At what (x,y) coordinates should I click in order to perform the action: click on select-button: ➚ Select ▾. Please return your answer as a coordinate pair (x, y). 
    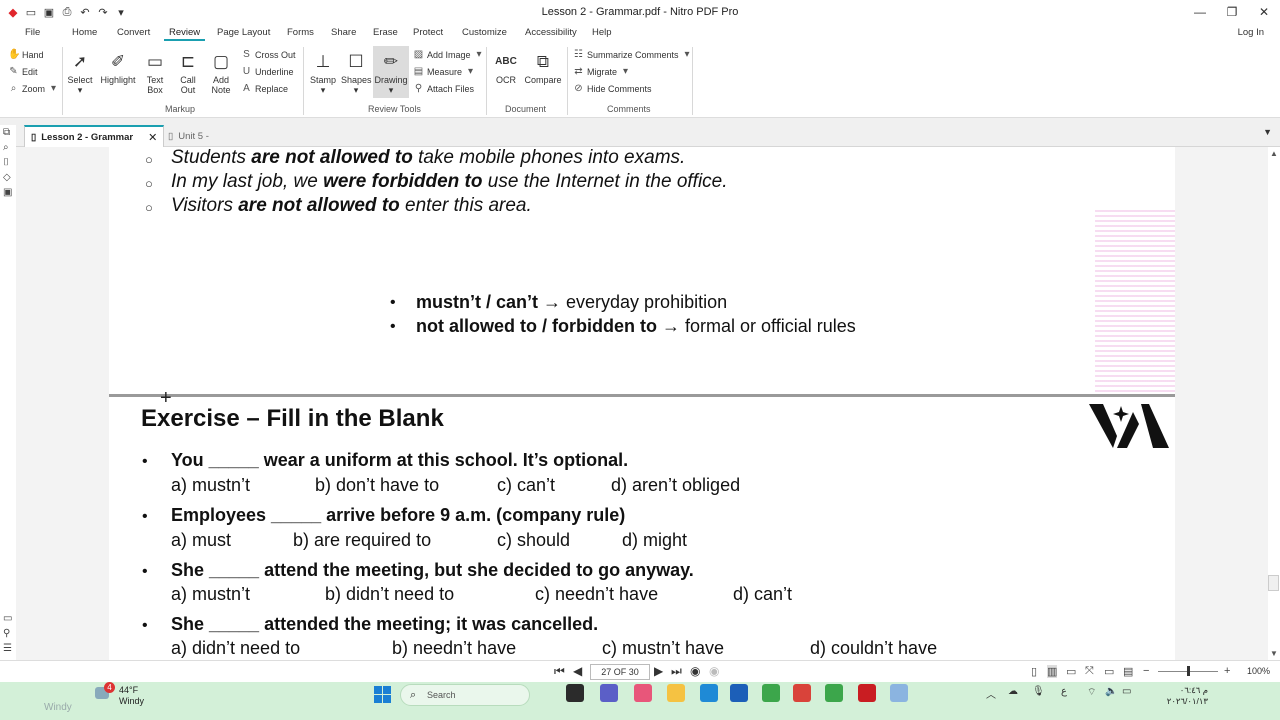
    Looking at the image, I should click on (80, 73).